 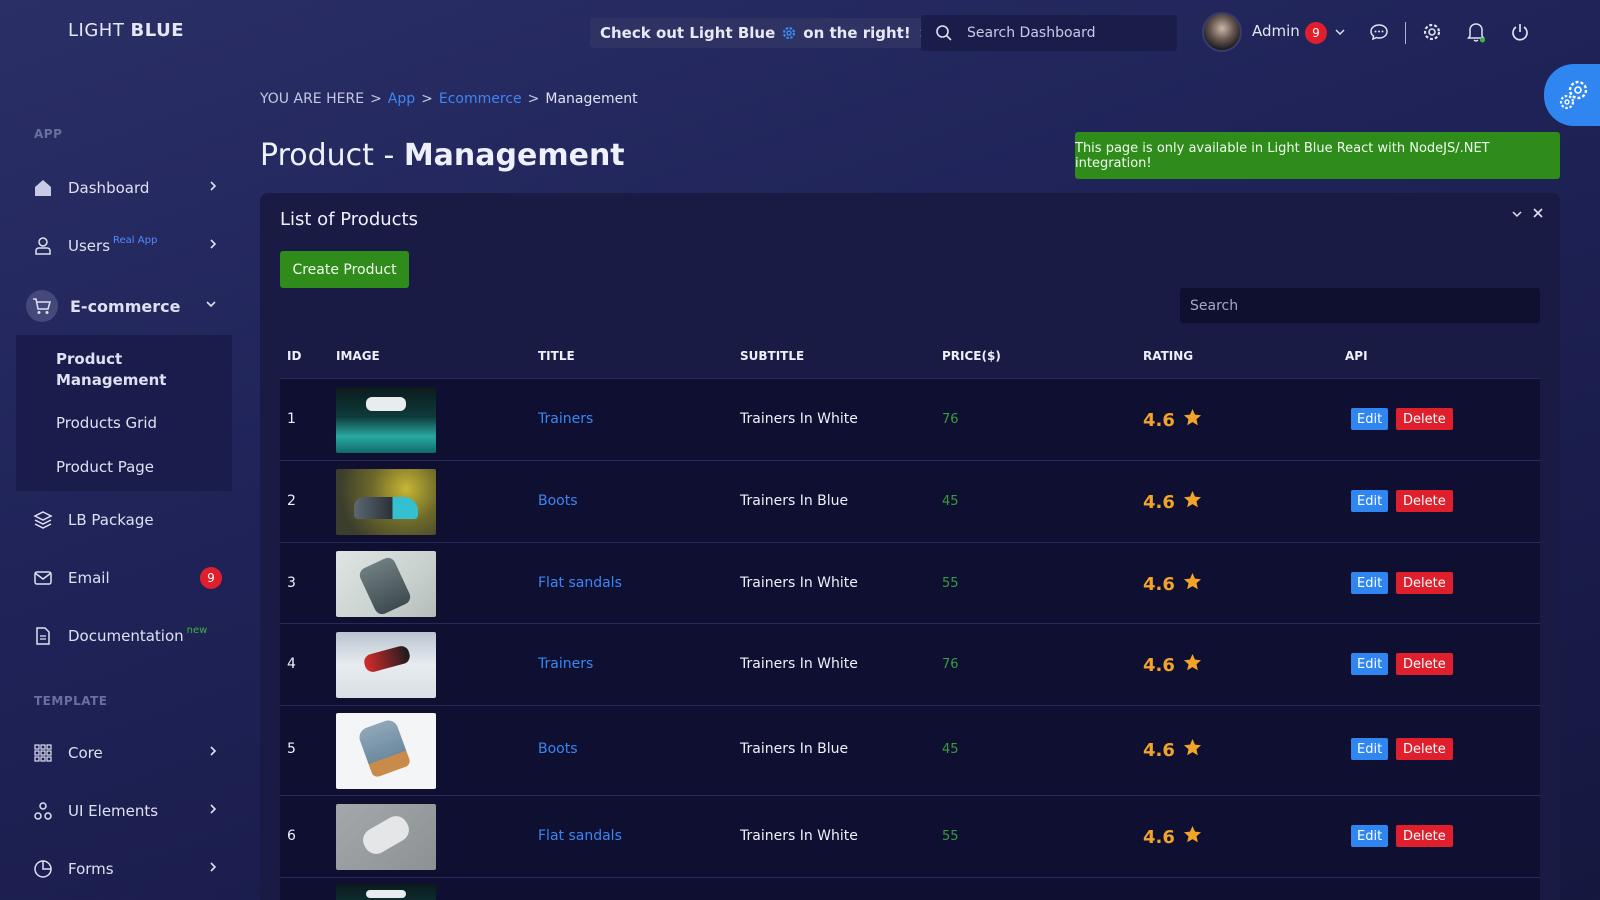 What do you see at coordinates (1168, 356) in the screenshot?
I see `column-header-rating: RATING` at bounding box center [1168, 356].